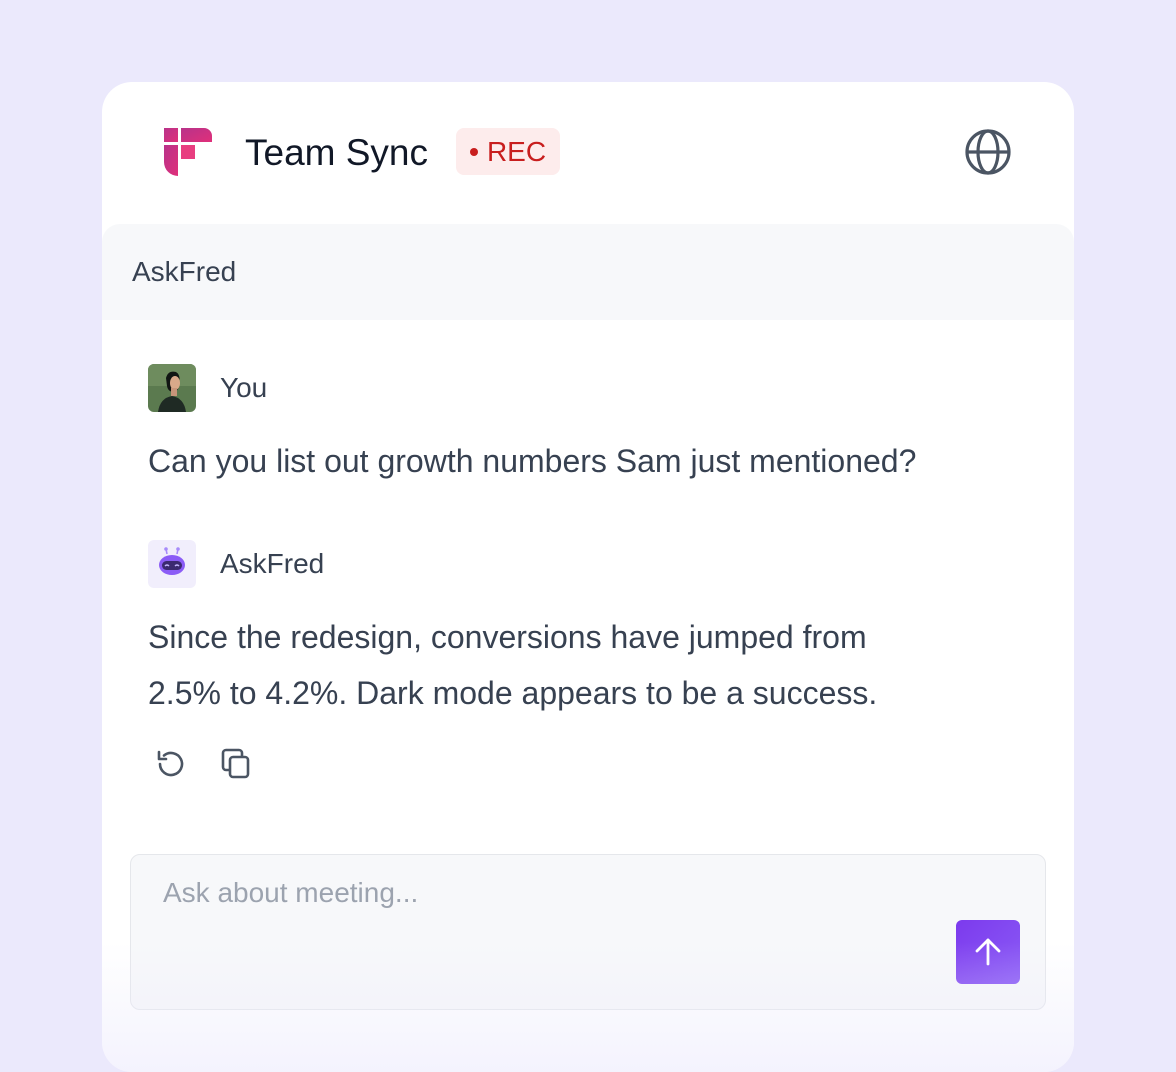  What do you see at coordinates (337, 152) in the screenshot?
I see `meeting-title: Team Sync` at bounding box center [337, 152].